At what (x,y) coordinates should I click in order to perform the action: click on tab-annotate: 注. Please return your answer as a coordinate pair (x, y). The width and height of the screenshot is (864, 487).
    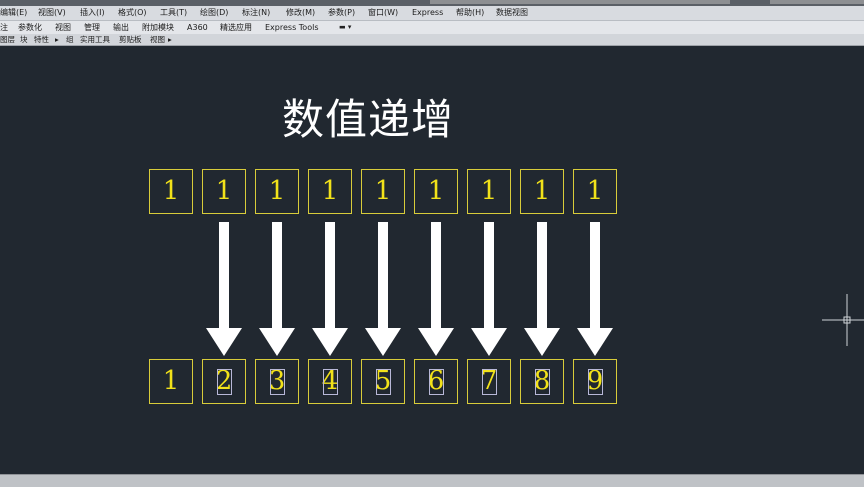
    Looking at the image, I should click on (4, 27).